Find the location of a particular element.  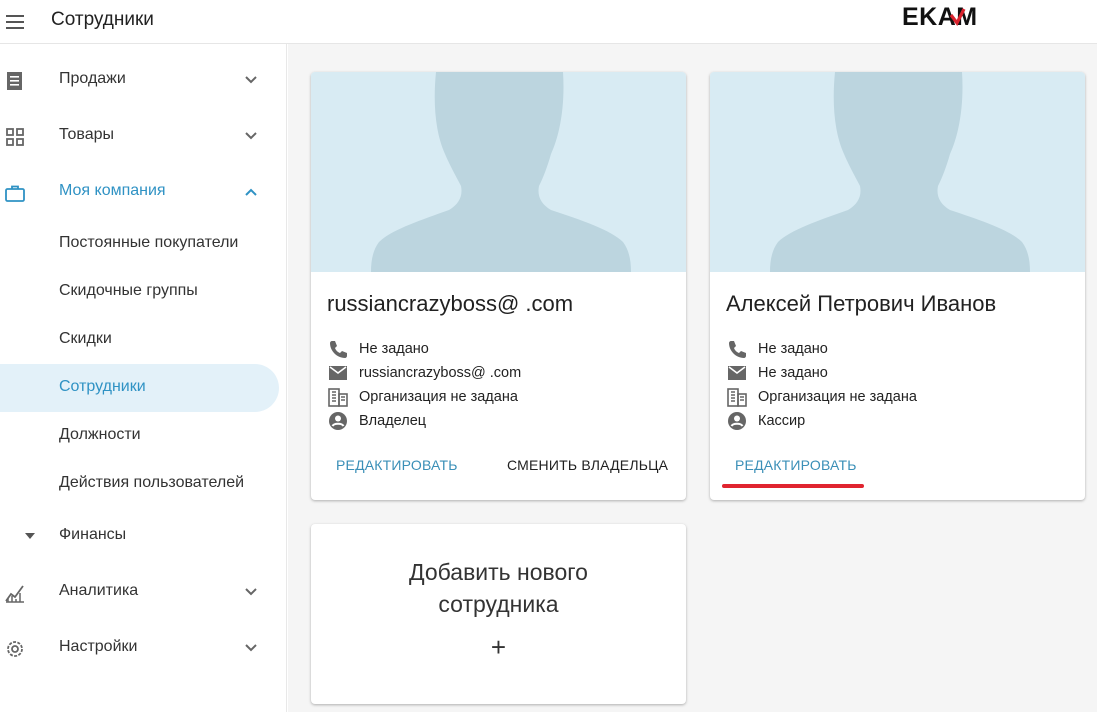

sidebar-item-finance: Финансы is located at coordinates (143, 536).